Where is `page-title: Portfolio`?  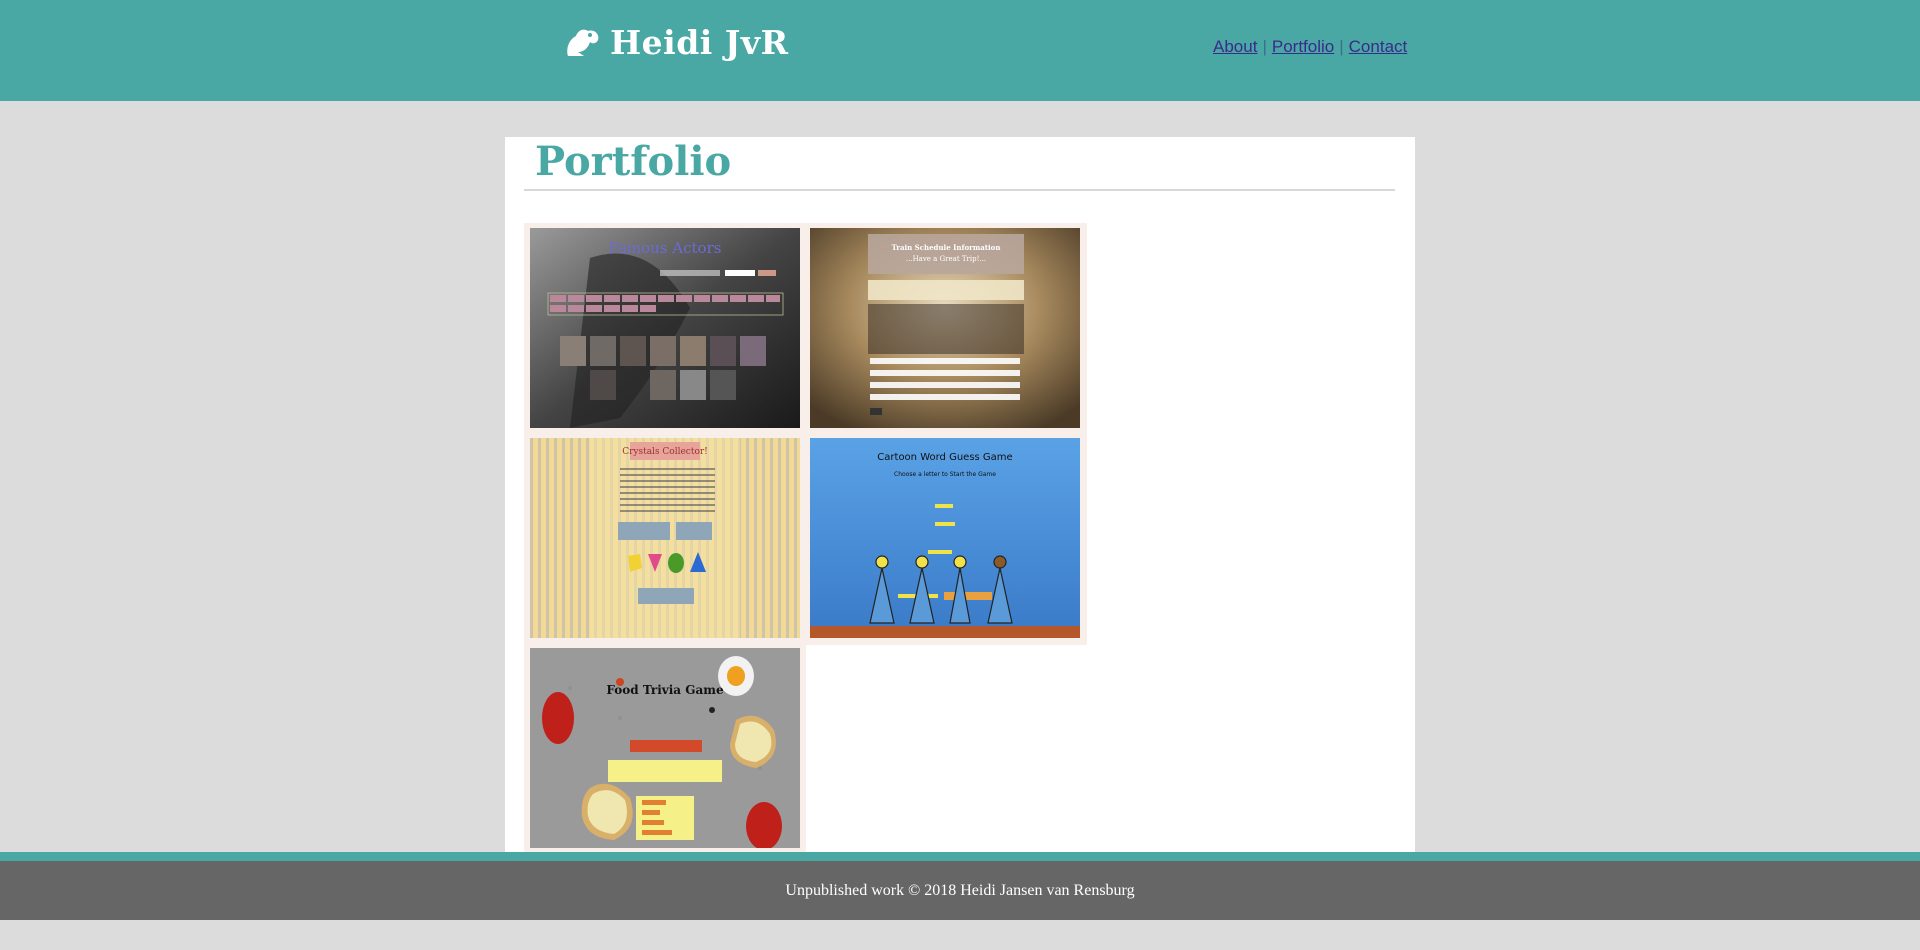 page-title: Portfolio is located at coordinates (633, 161).